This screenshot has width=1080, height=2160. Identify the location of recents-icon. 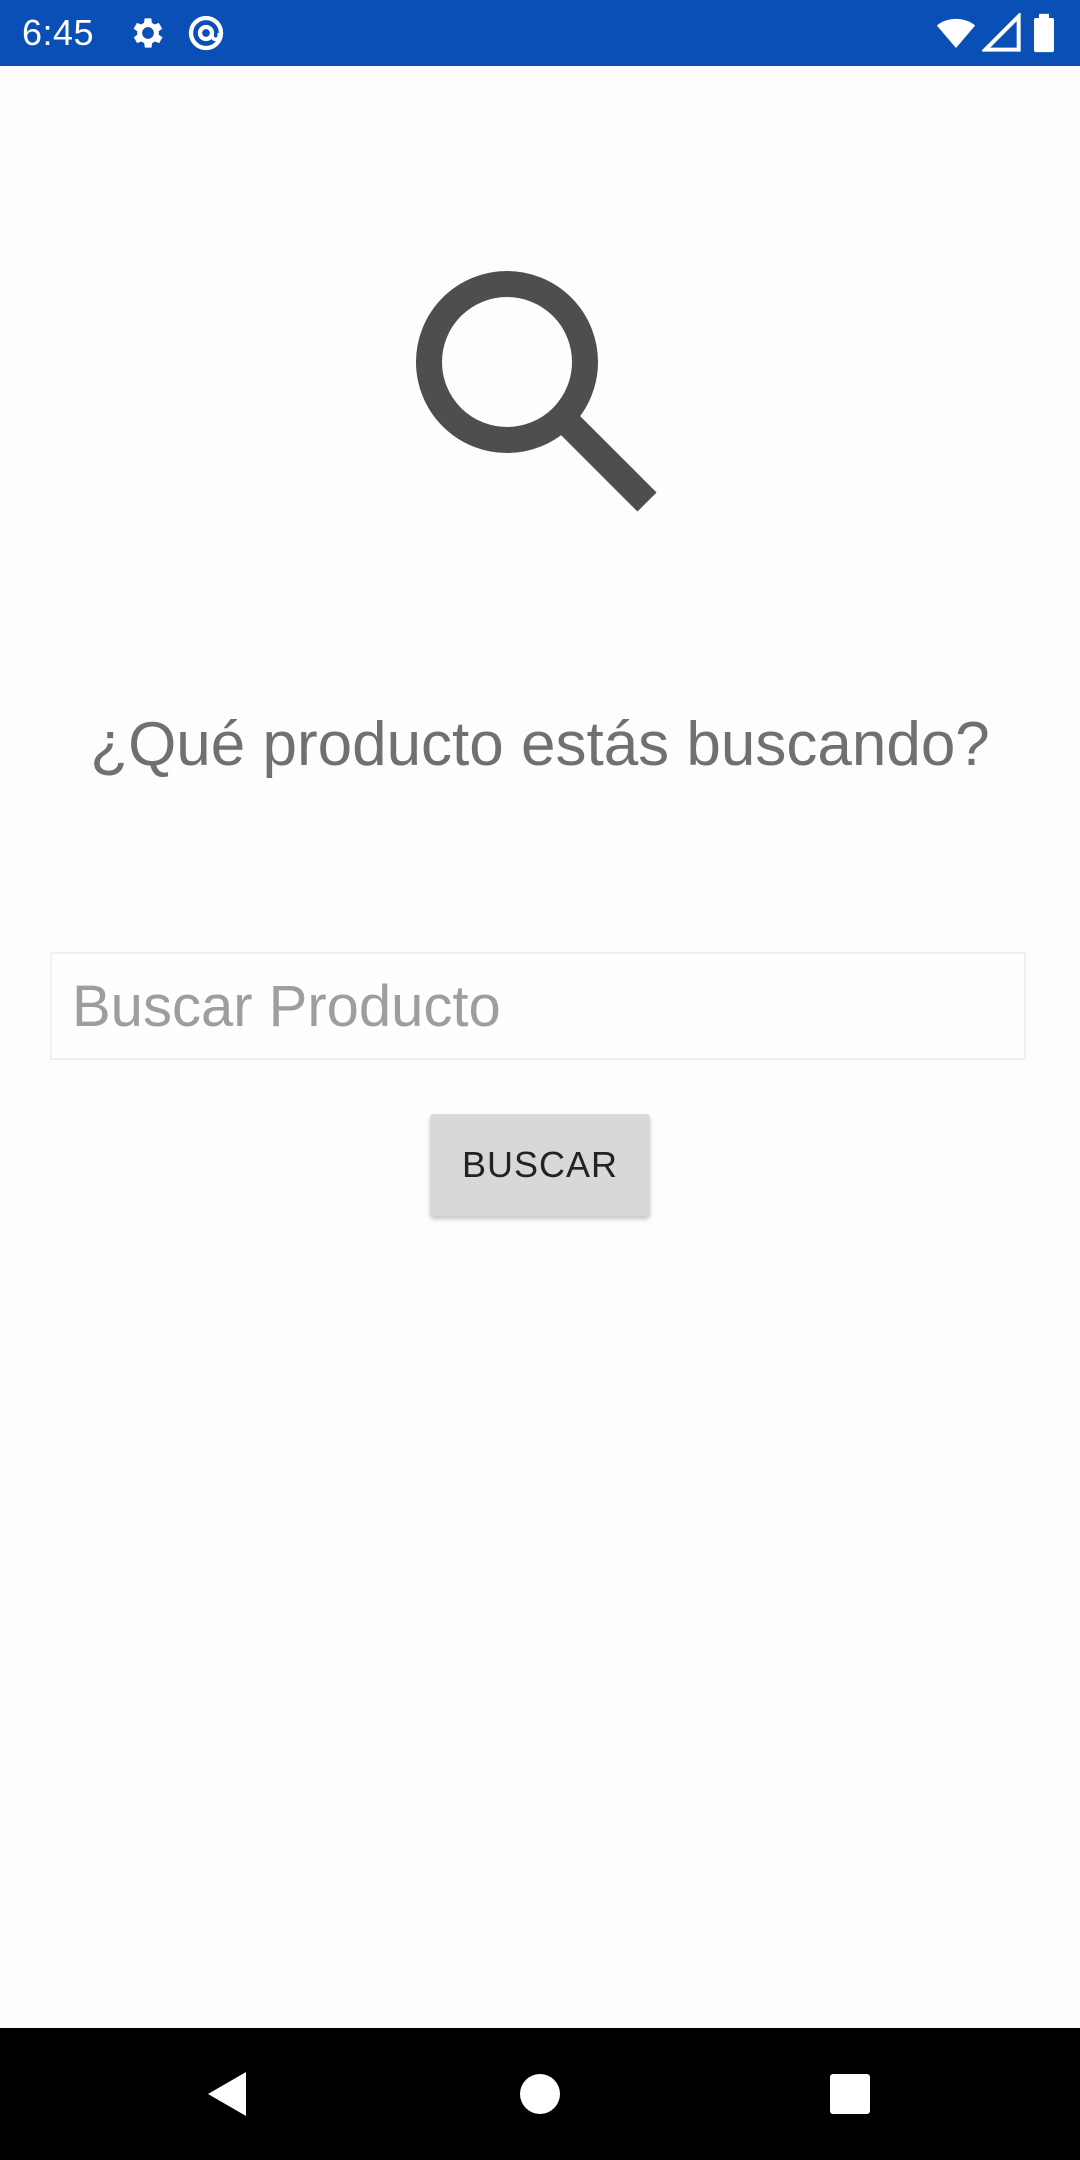
(850, 2094).